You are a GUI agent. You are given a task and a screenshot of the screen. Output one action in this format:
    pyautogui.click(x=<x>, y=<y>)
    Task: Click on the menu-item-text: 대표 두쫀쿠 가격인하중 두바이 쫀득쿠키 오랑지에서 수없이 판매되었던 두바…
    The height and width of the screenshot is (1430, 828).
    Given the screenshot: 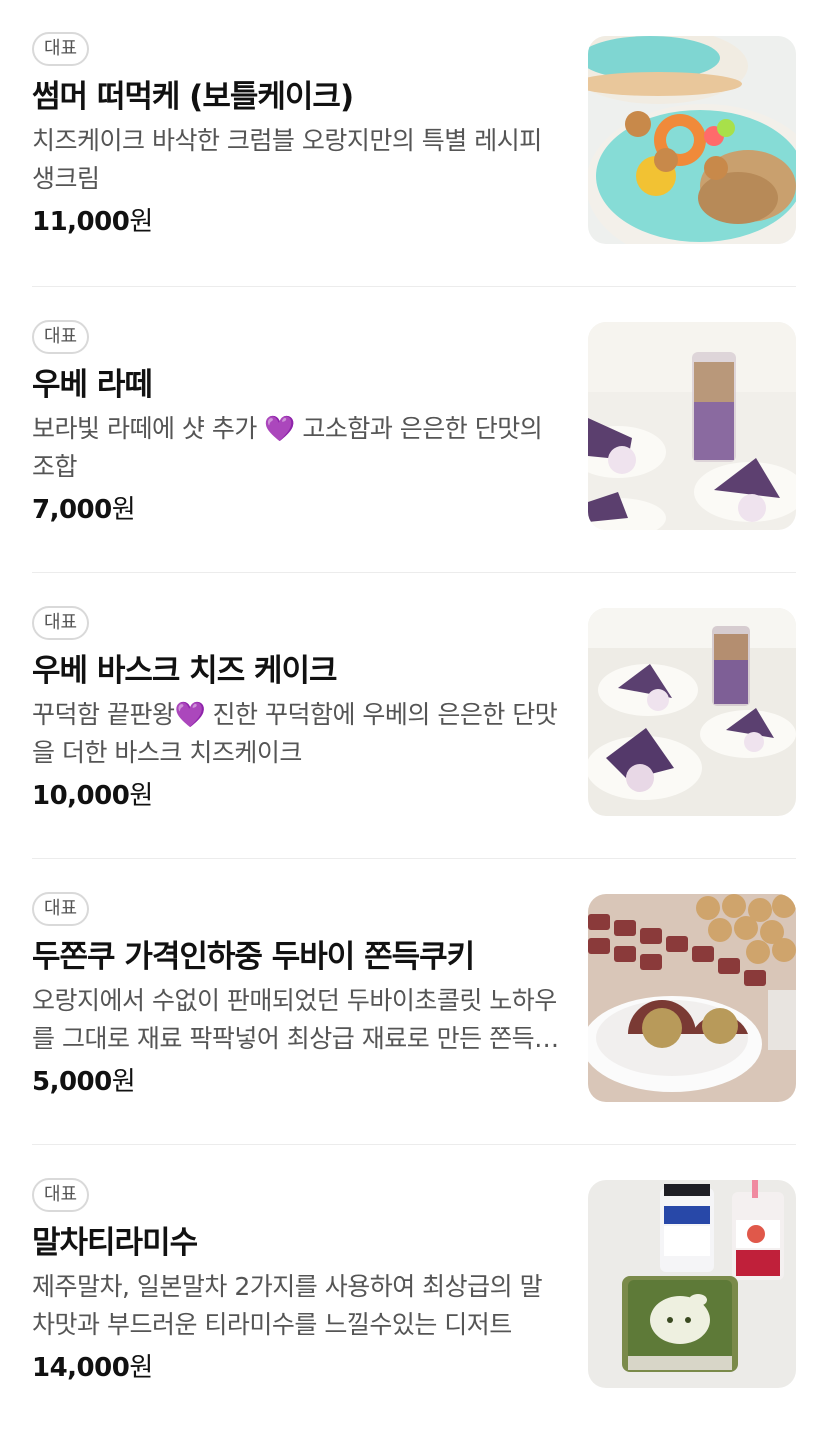 What is the action you would take?
    pyautogui.click(x=297, y=996)
    